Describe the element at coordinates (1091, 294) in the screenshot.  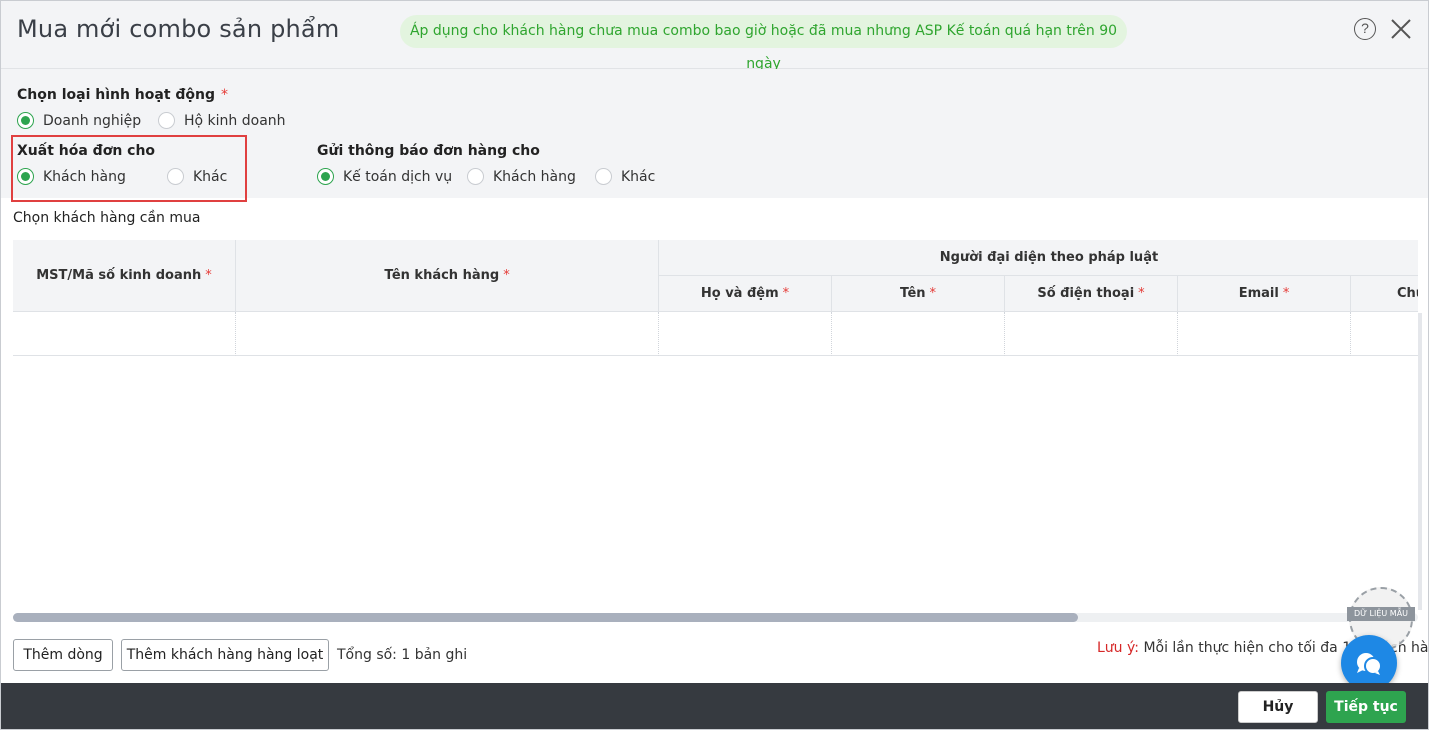
I see `col-header-phone: Số điện thoại *` at that location.